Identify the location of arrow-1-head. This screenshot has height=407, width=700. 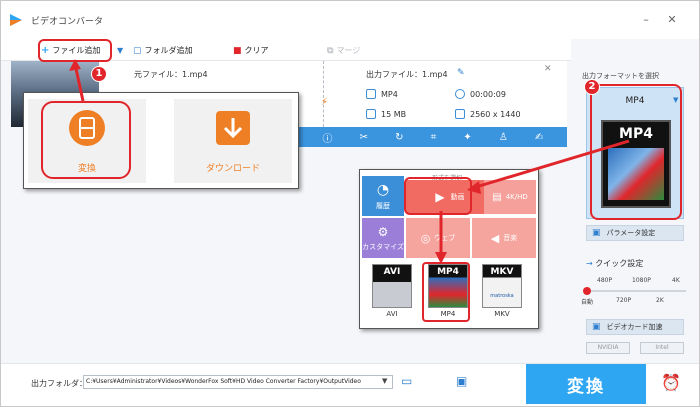
(75, 65).